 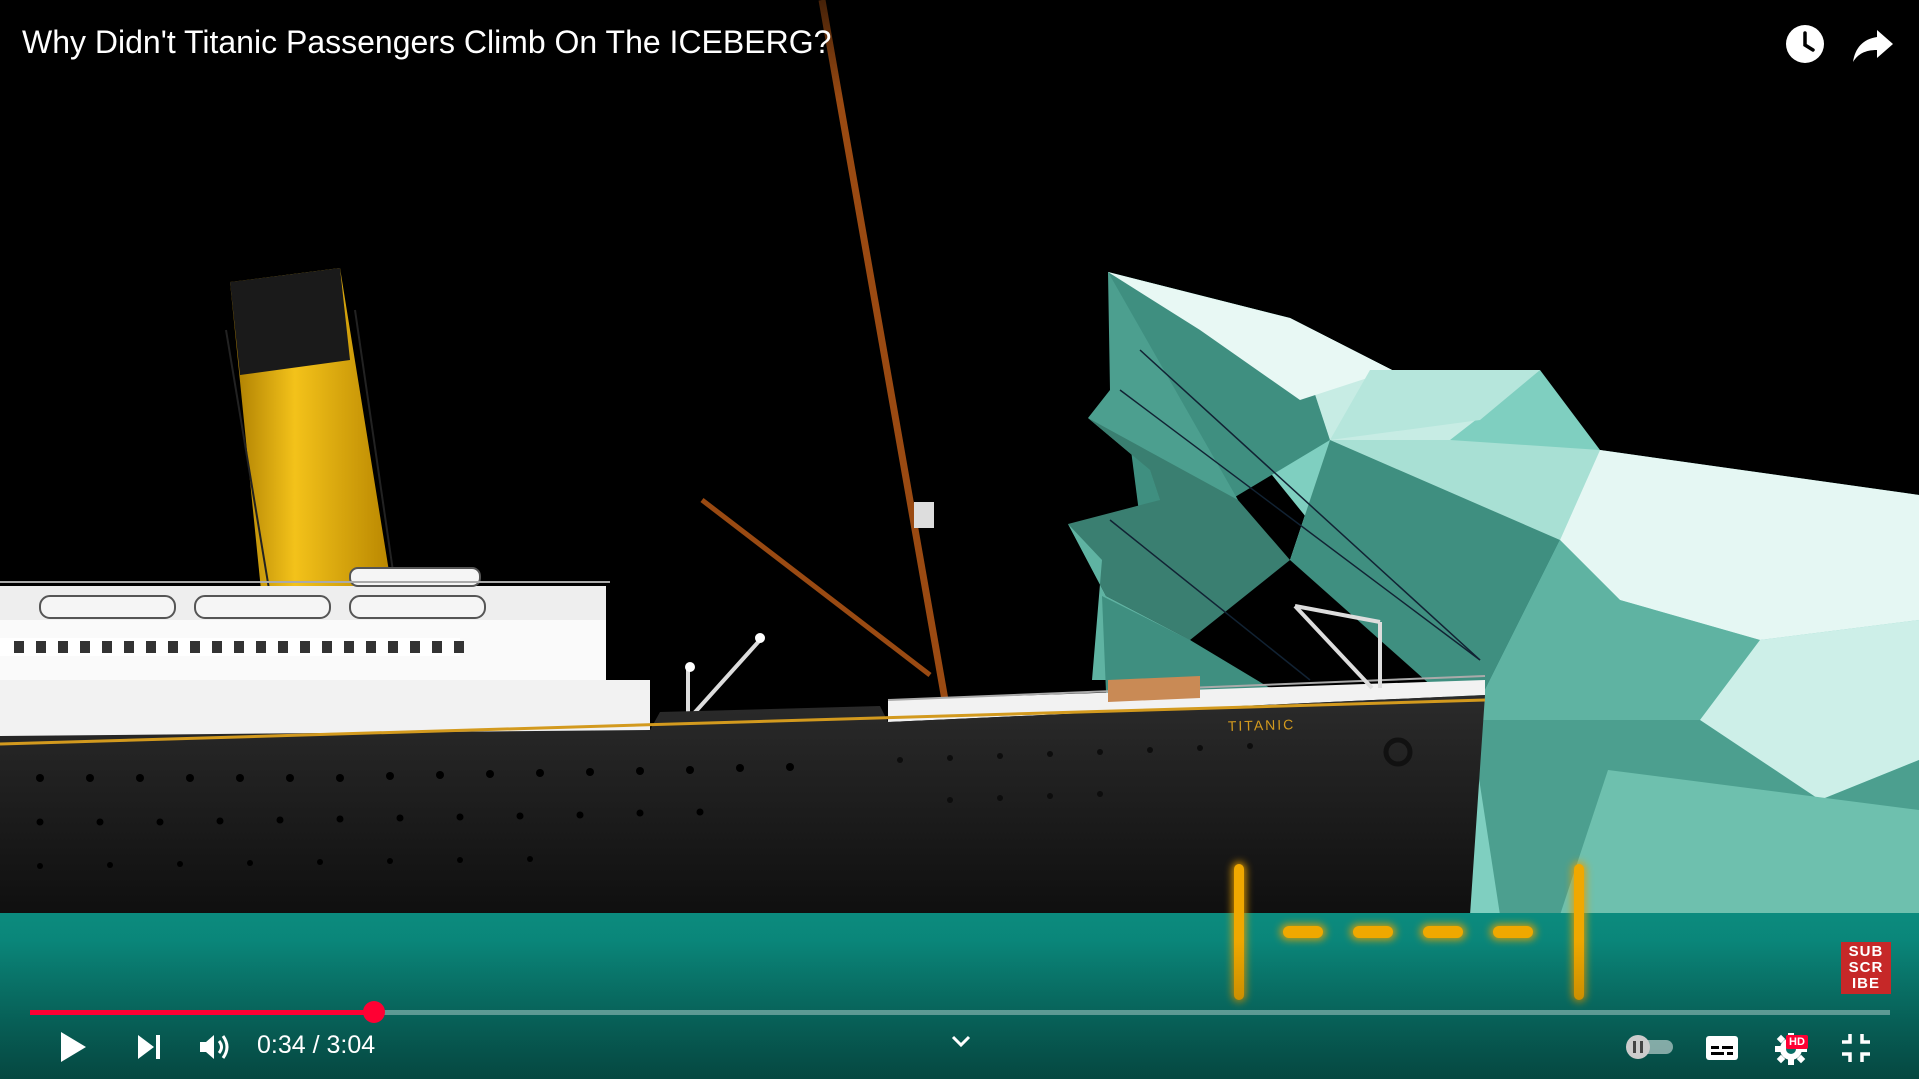 I want to click on clock-icon, so click(x=1805, y=44).